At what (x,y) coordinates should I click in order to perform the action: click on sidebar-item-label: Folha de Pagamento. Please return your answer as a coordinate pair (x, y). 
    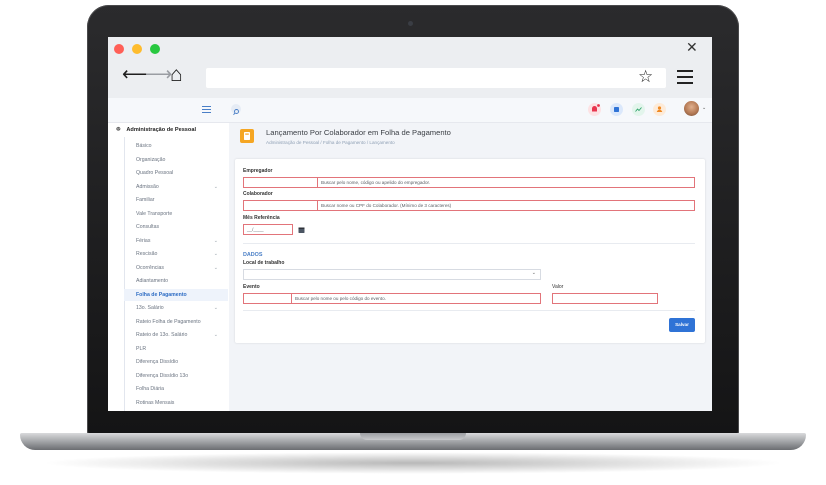
    Looking at the image, I should click on (161, 294).